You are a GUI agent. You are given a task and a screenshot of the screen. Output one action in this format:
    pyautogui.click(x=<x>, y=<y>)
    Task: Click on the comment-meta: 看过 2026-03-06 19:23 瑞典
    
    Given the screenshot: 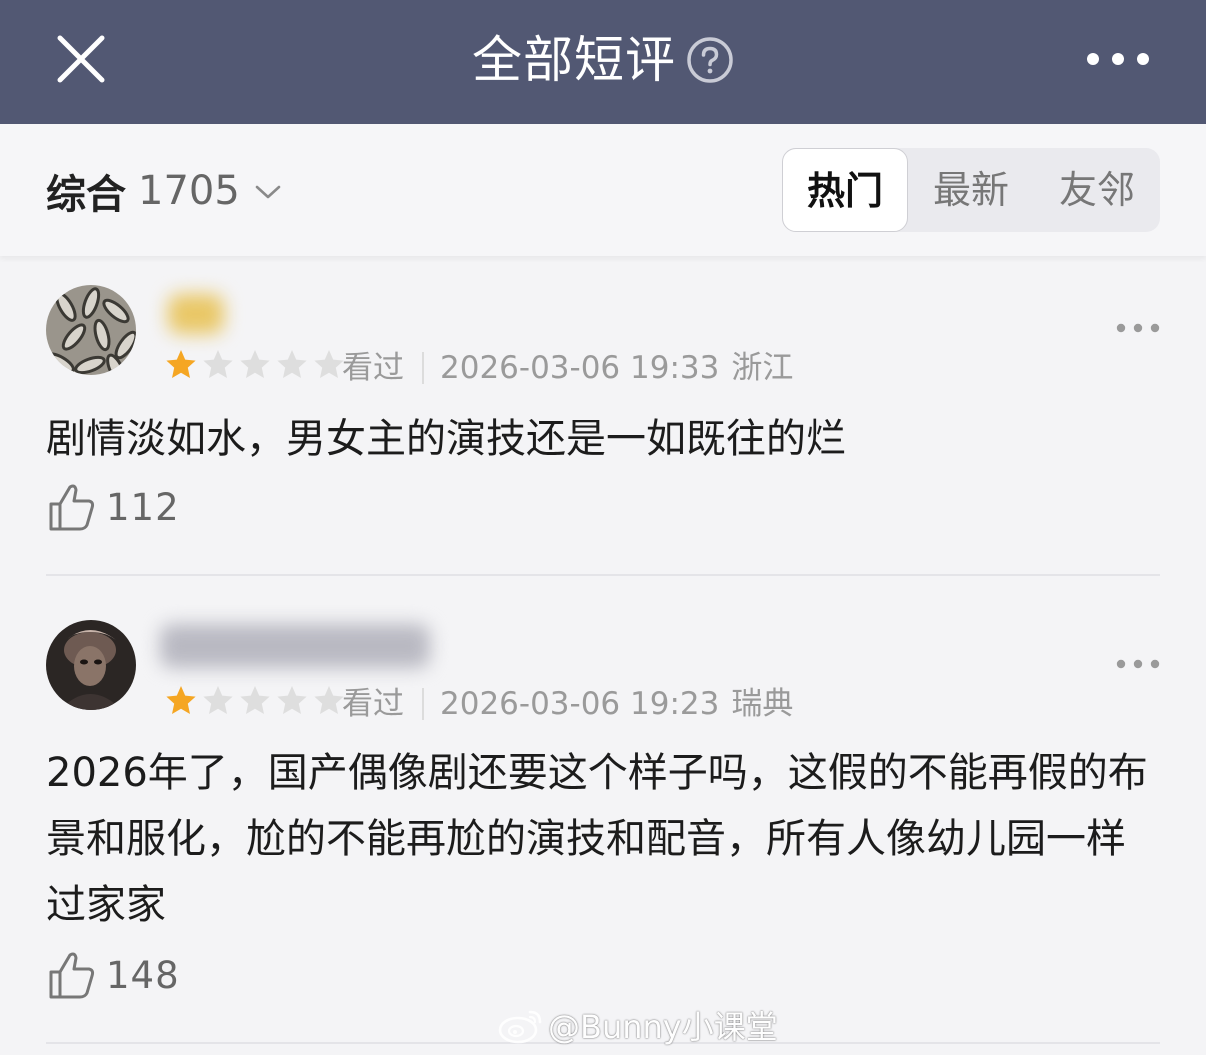 What is the action you would take?
    pyautogui.click(x=567, y=704)
    